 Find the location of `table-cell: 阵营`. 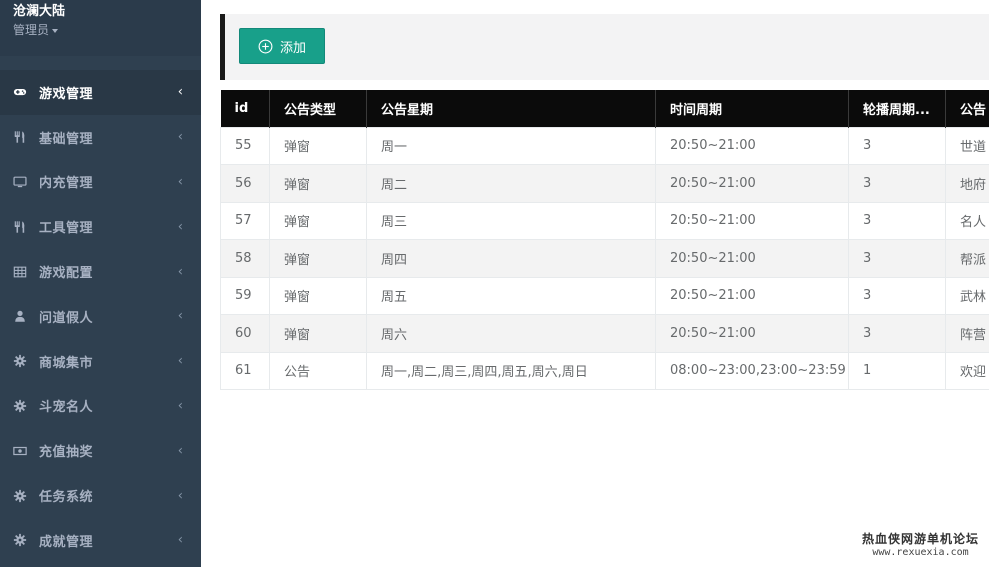

table-cell: 阵营 is located at coordinates (967, 333).